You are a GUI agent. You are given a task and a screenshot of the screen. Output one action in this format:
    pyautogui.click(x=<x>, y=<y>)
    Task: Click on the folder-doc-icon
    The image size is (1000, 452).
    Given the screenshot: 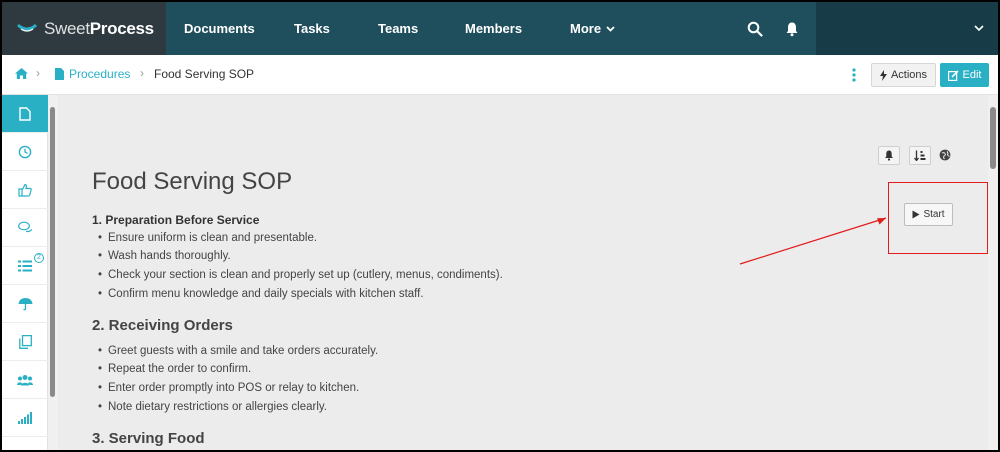 What is the action you would take?
    pyautogui.click(x=59, y=74)
    